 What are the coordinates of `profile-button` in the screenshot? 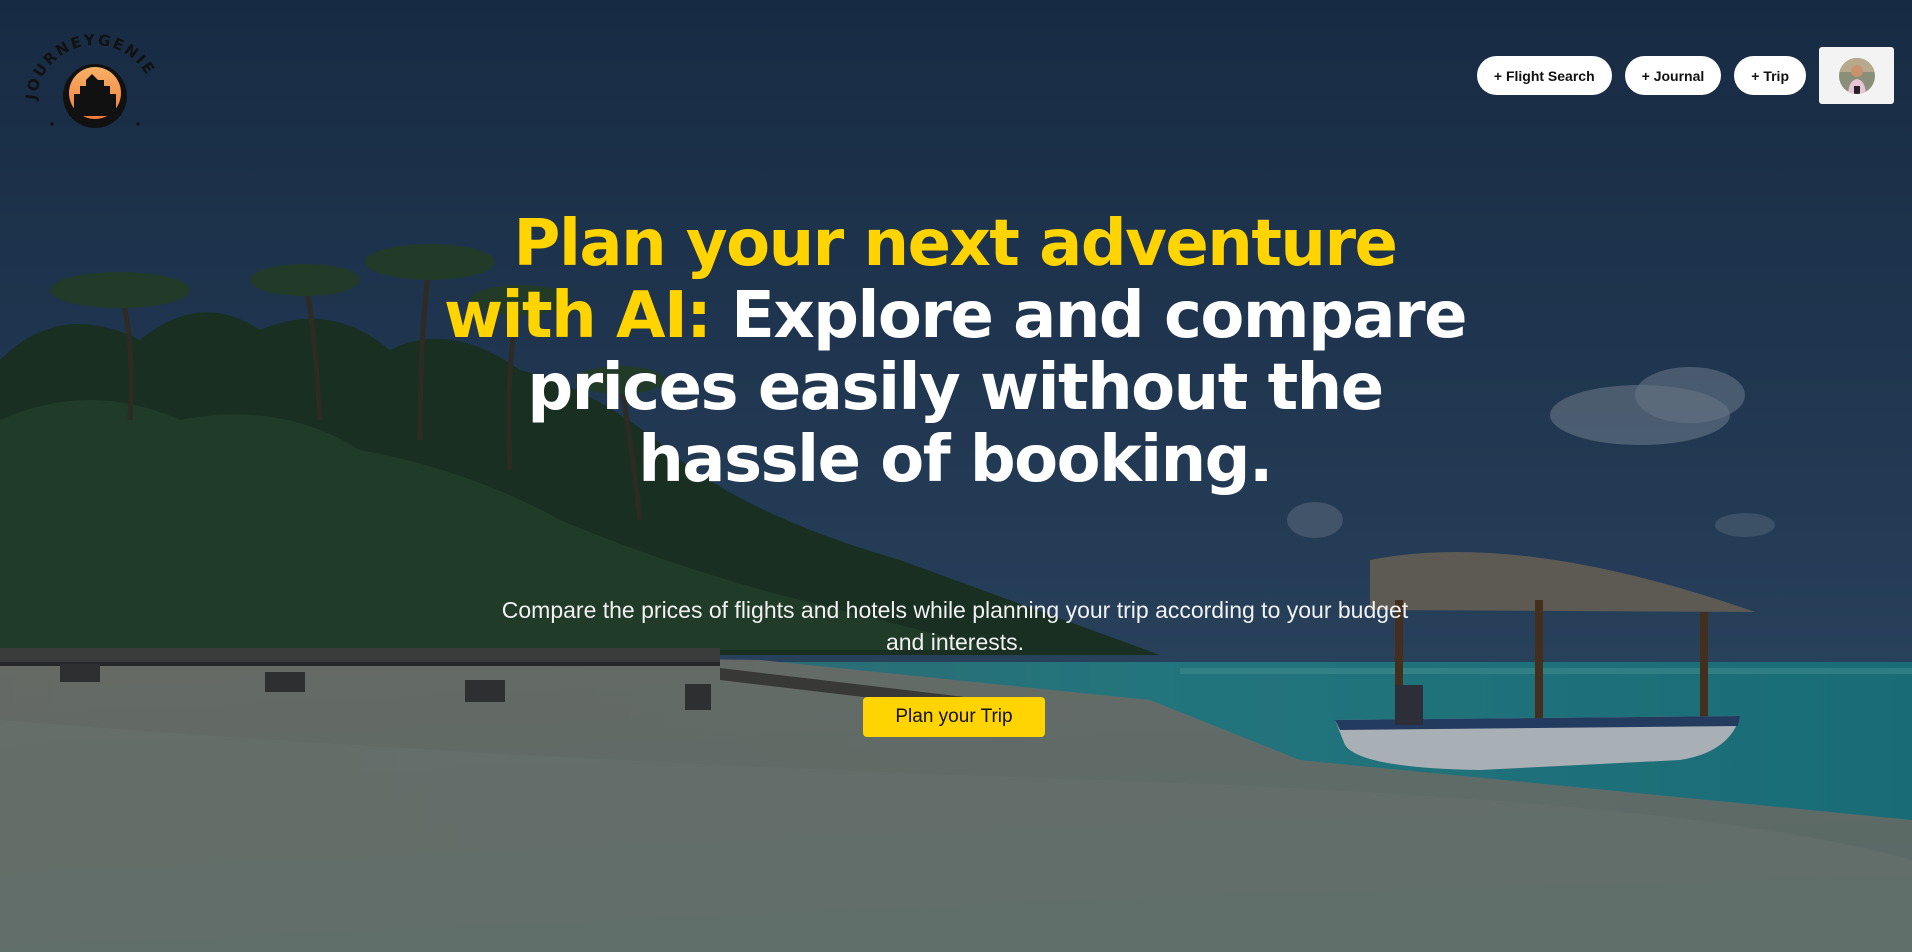 It's located at (1856, 75).